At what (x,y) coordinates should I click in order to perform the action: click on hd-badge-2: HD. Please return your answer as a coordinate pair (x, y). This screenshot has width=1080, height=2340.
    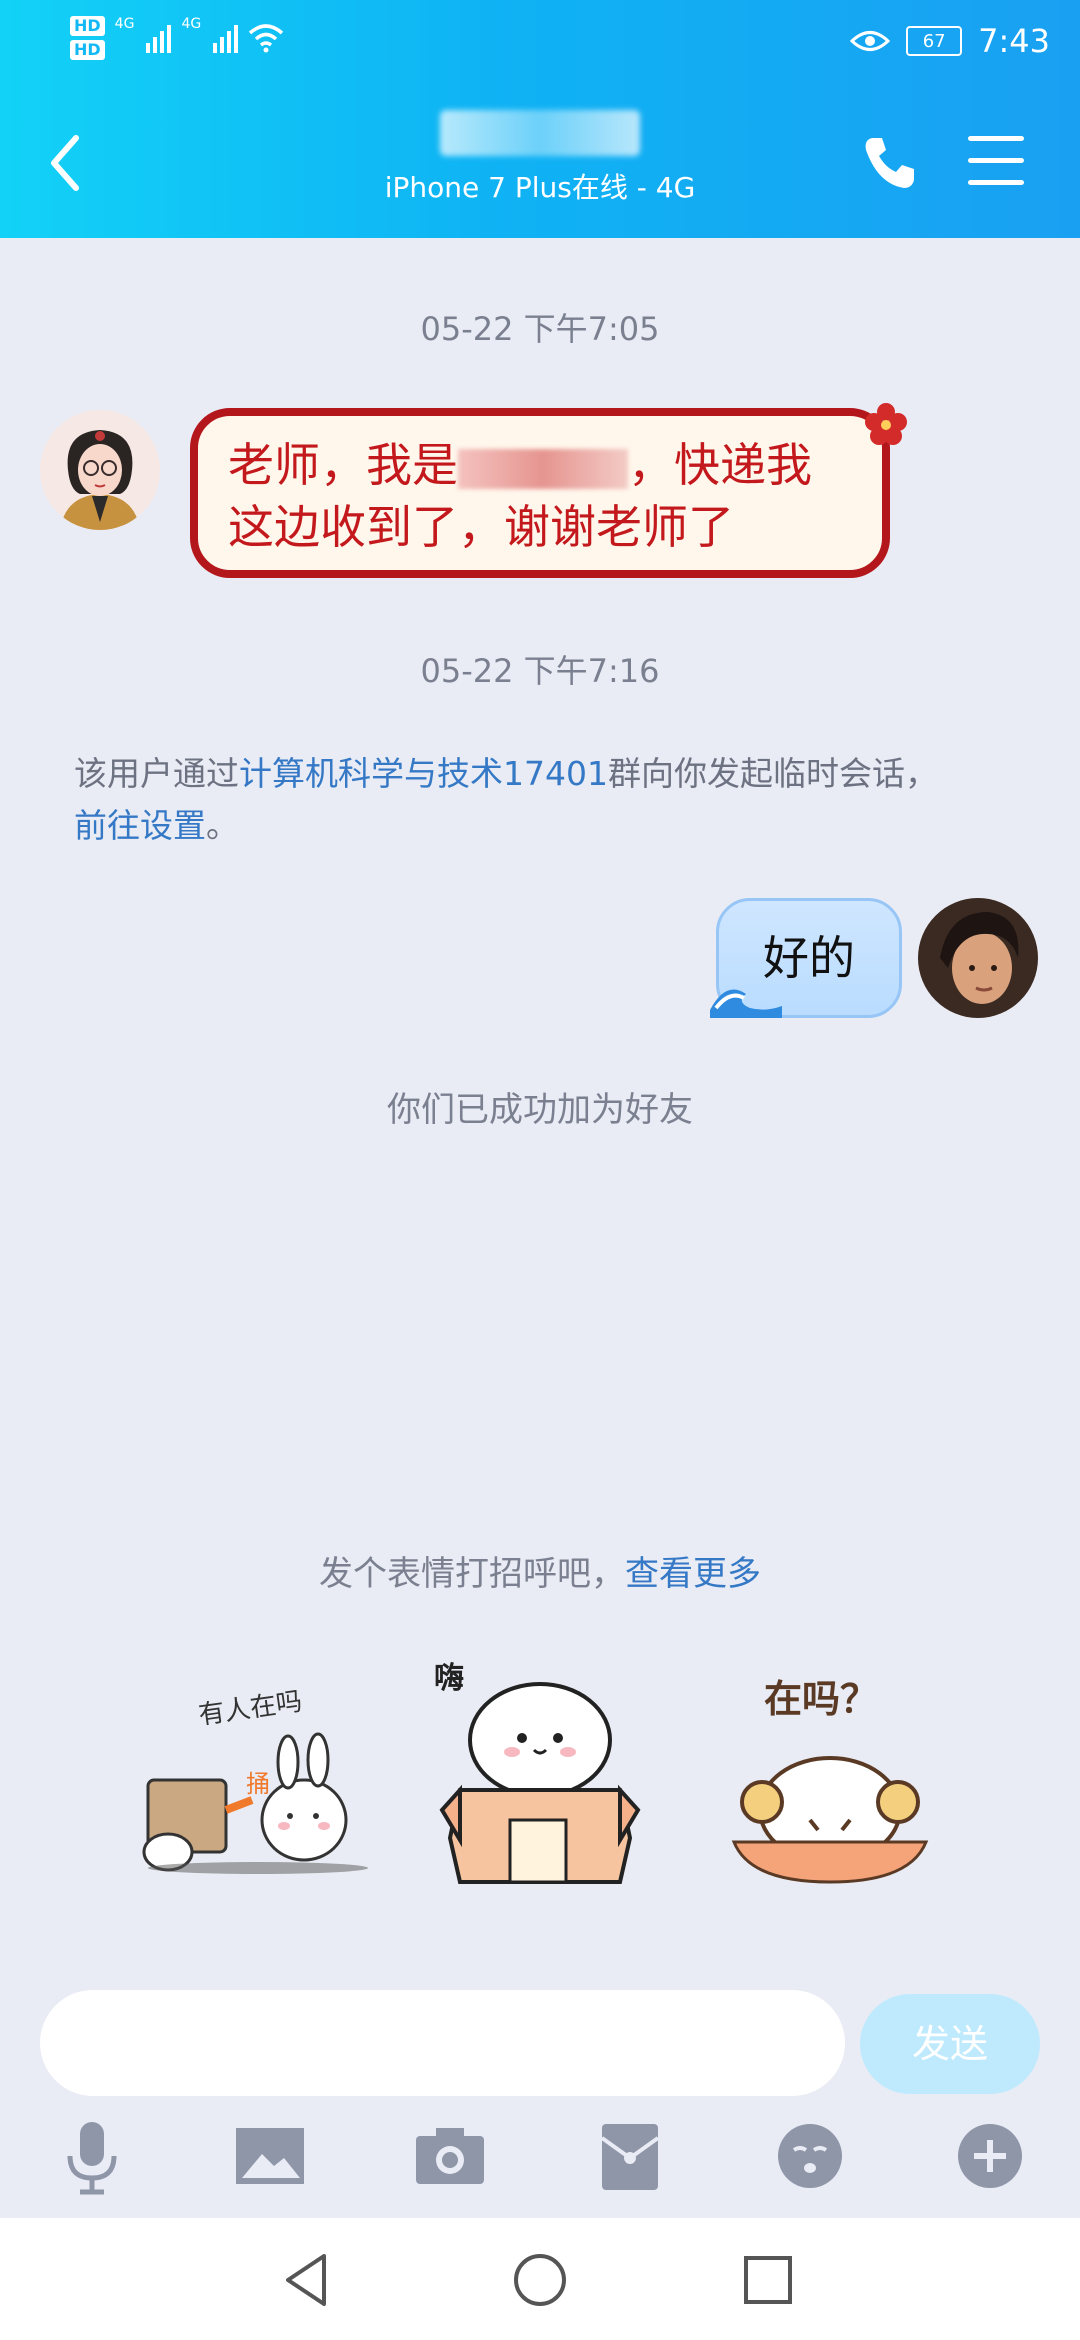
    Looking at the image, I should click on (87, 50).